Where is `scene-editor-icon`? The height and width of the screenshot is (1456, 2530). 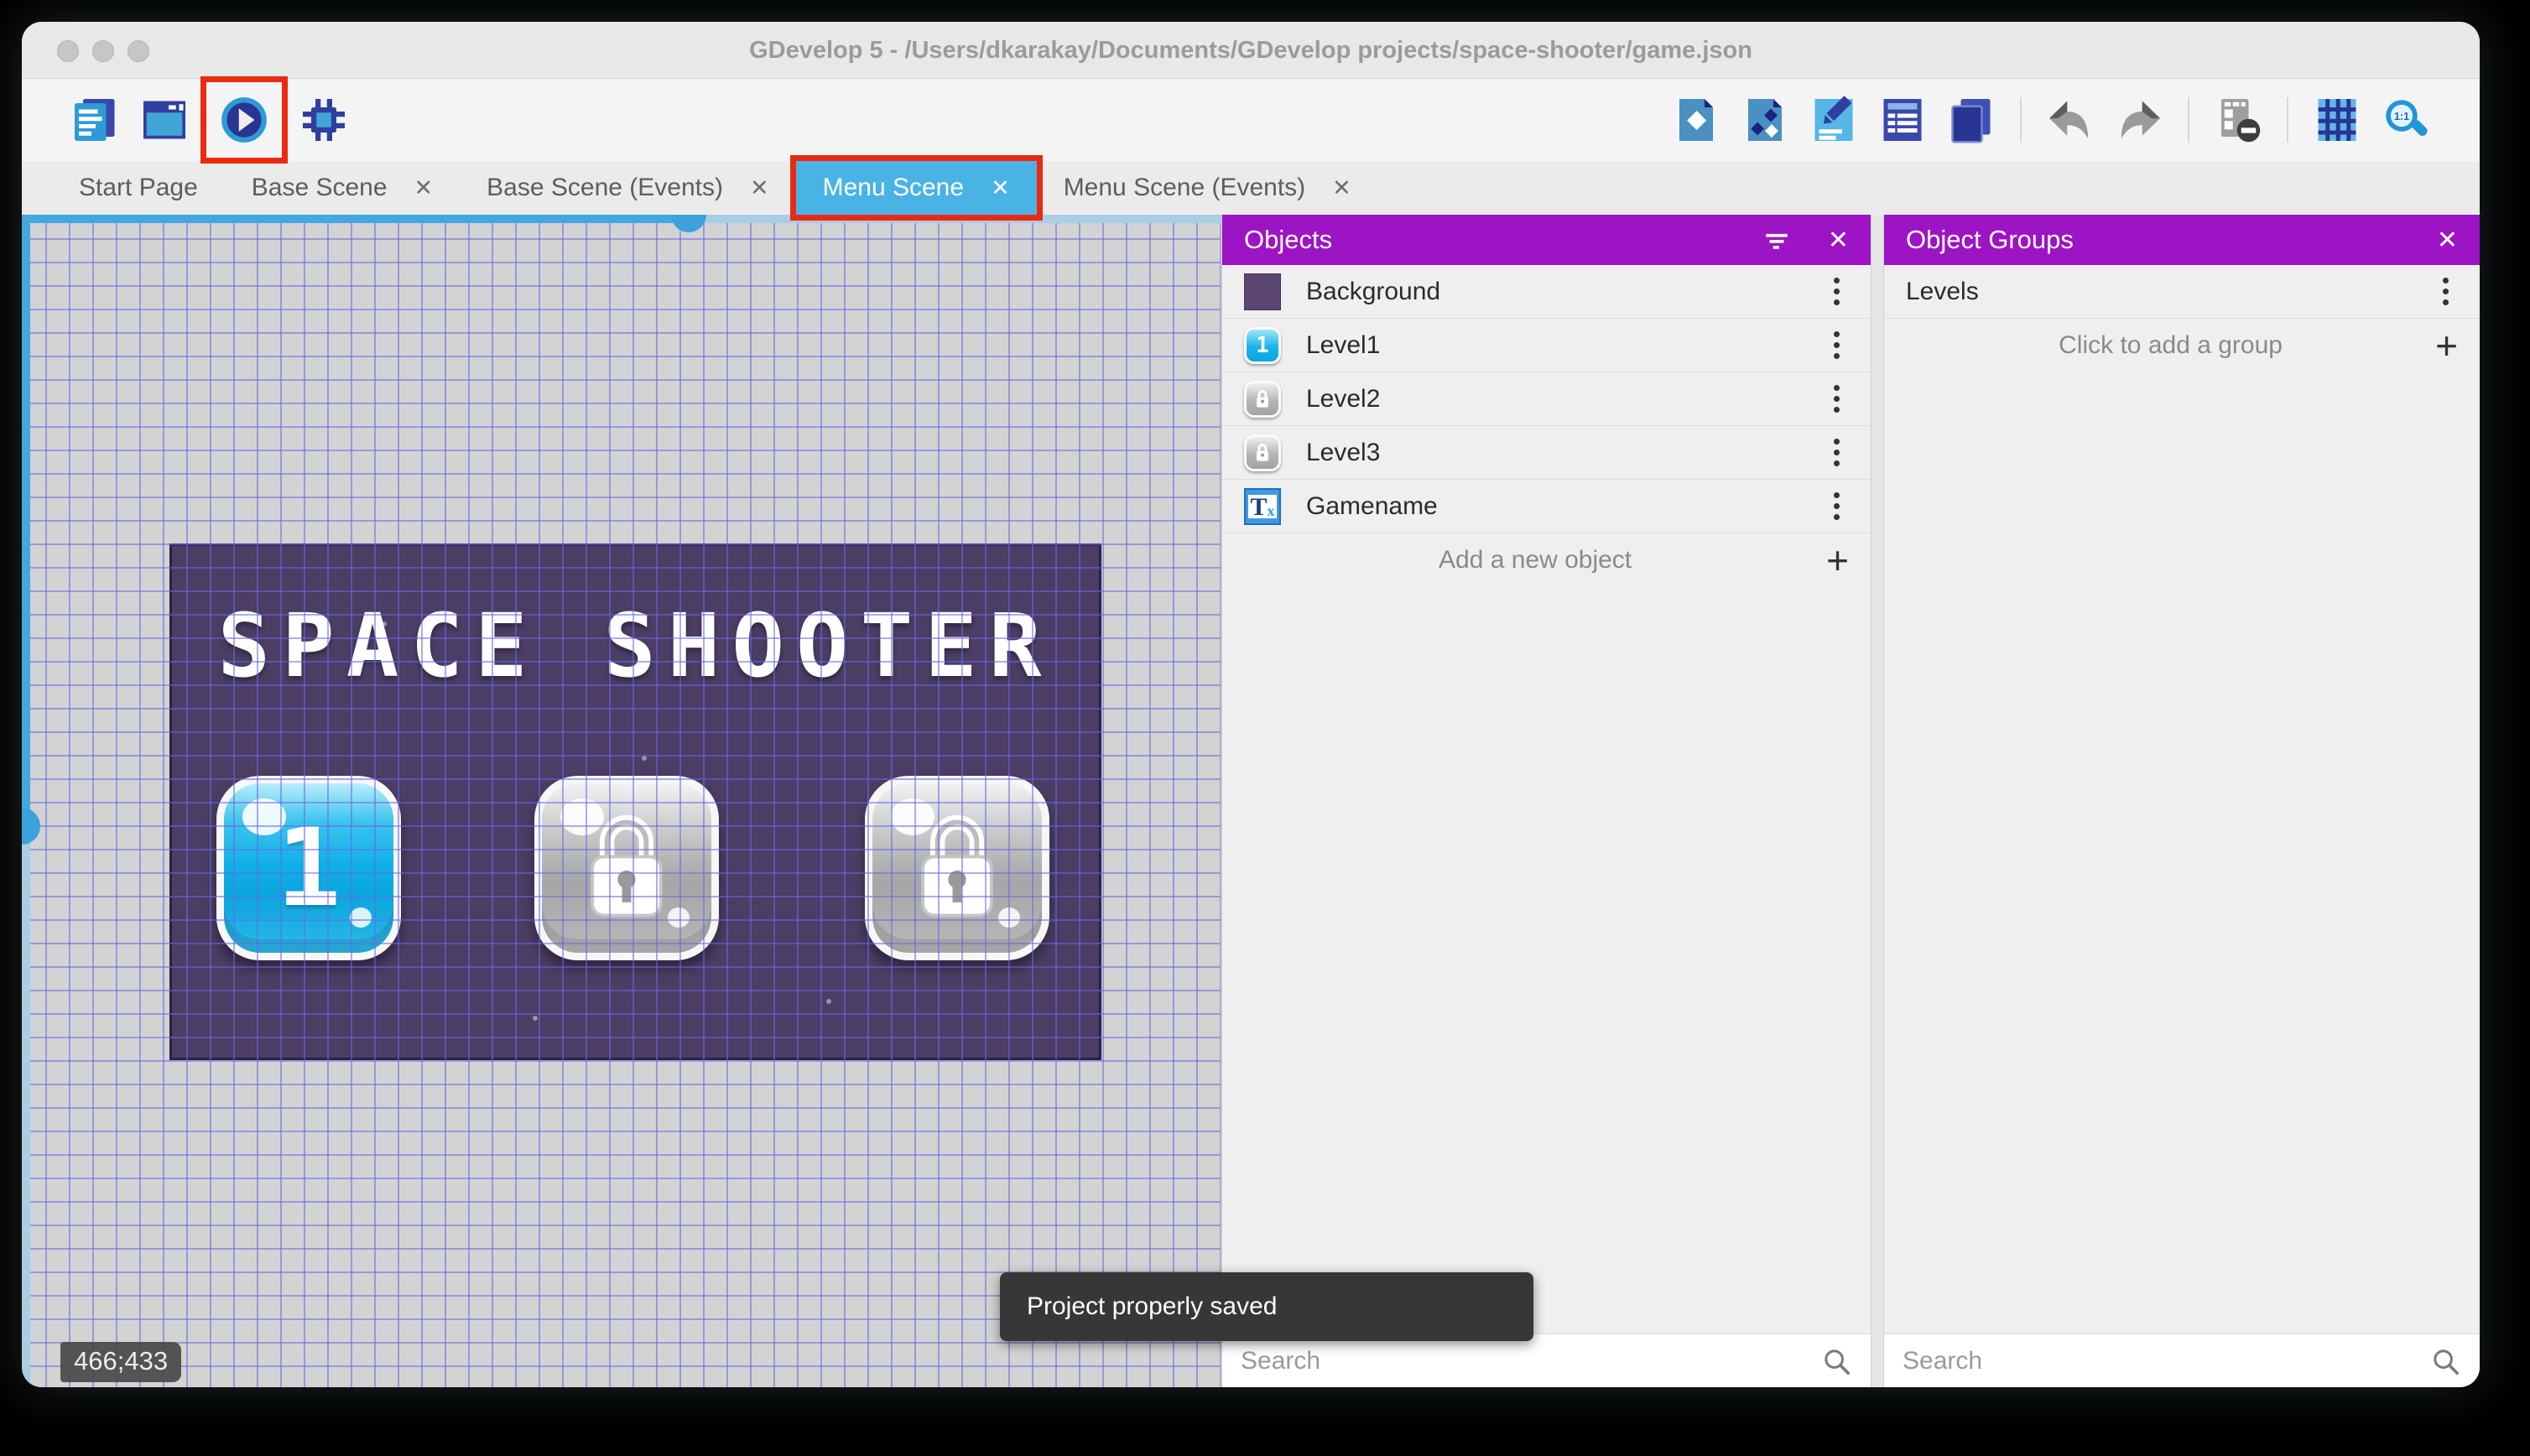 scene-editor-icon is located at coordinates (164, 120).